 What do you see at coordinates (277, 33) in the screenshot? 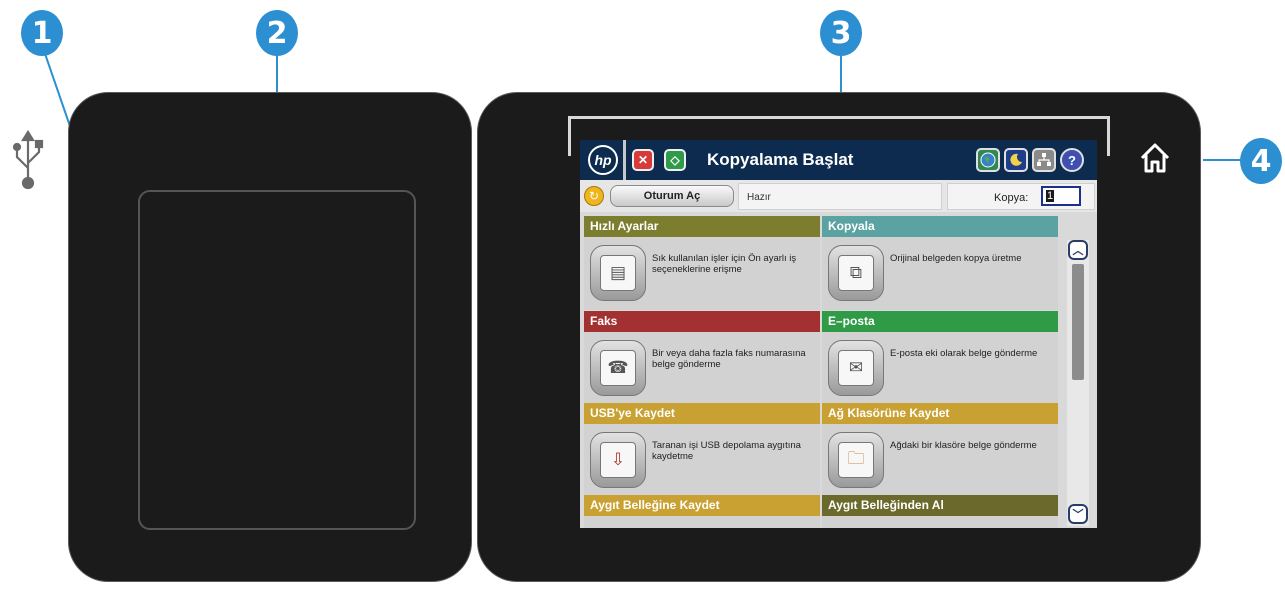
I see `callout-2: 2` at bounding box center [277, 33].